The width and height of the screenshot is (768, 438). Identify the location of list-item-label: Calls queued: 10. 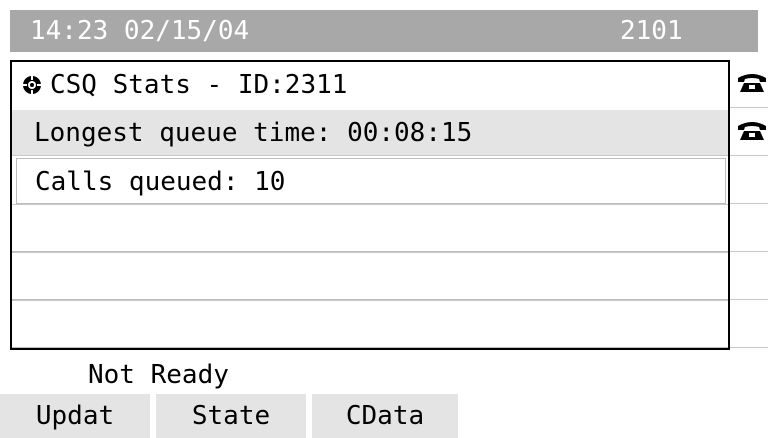
(160, 182).